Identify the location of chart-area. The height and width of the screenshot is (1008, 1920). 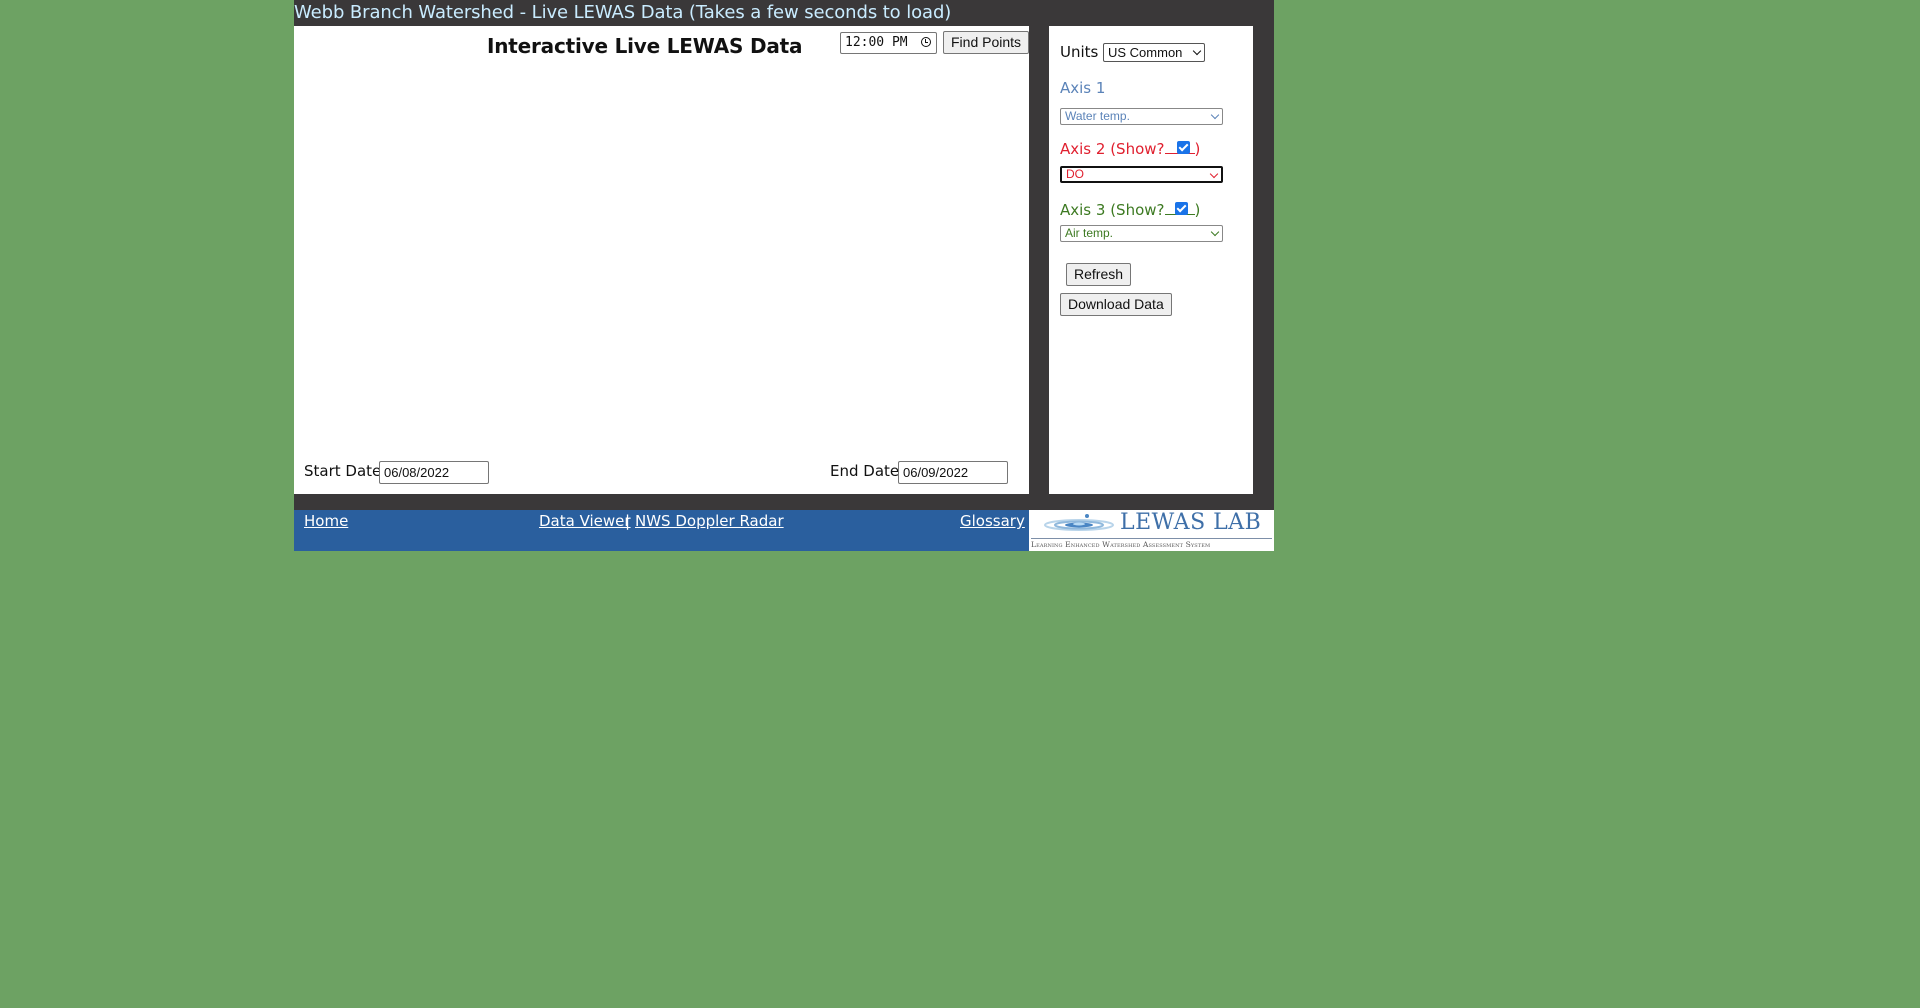
(661, 258).